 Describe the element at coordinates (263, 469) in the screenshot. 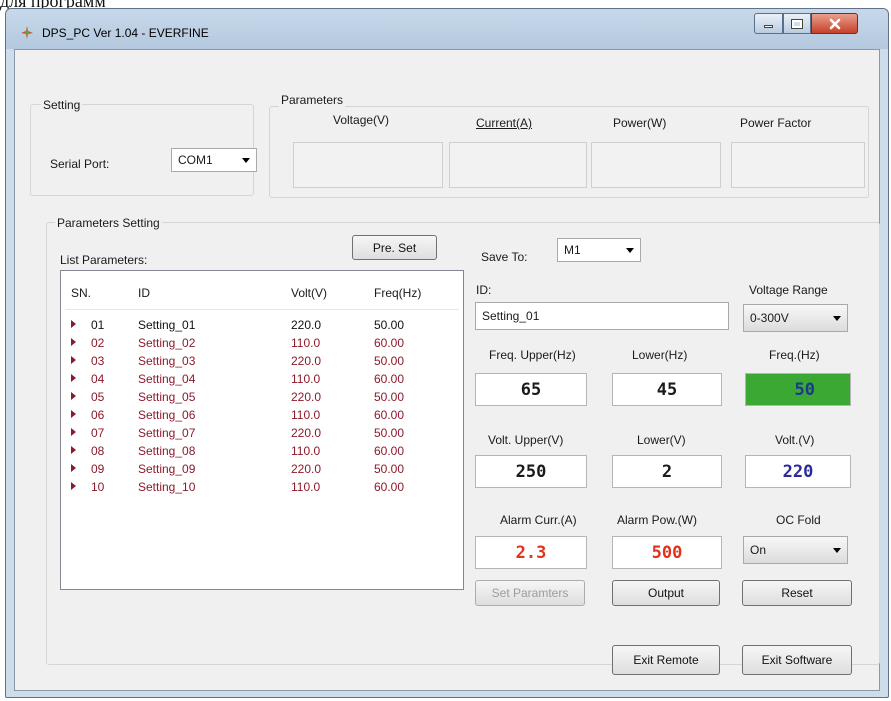

I see `list-row-09: 09 Setting_09 220.0 50.00` at that location.